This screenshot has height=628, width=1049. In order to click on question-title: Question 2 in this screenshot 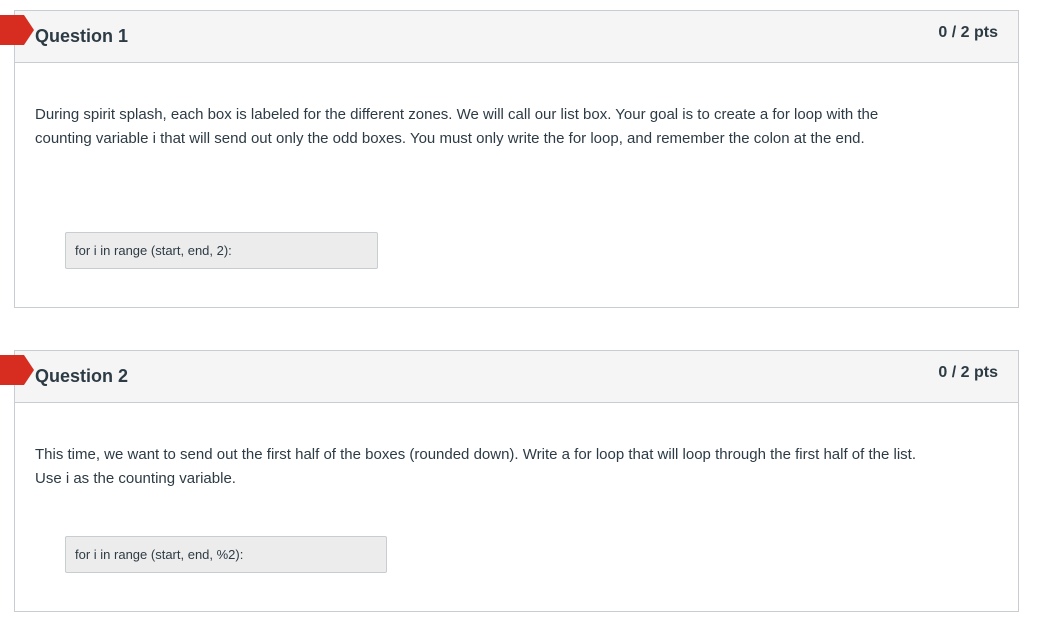, I will do `click(82, 376)`.